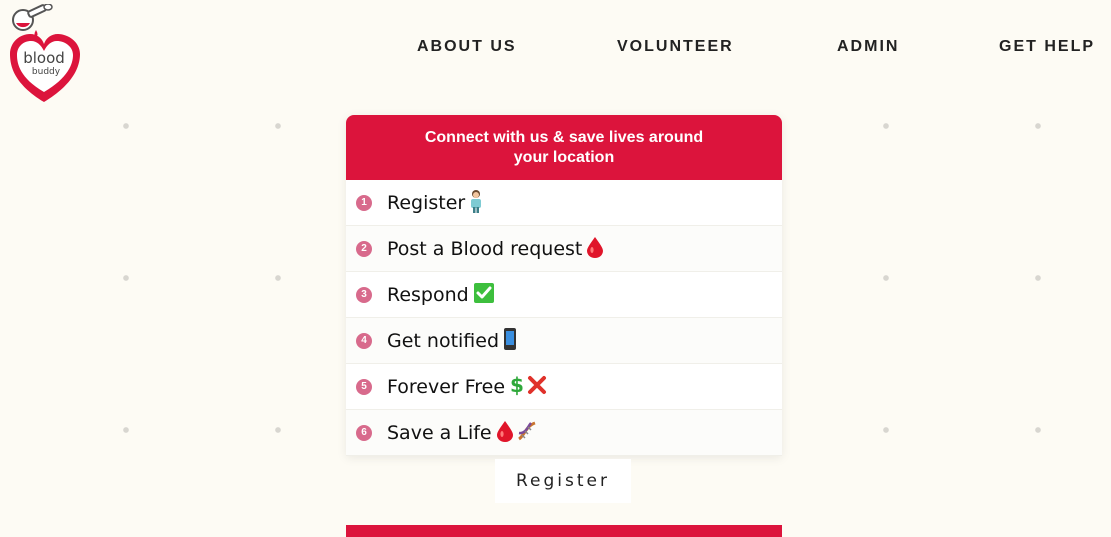  Describe the element at coordinates (564, 341) in the screenshot. I see `step-get-notified: 4 Get notified` at that location.